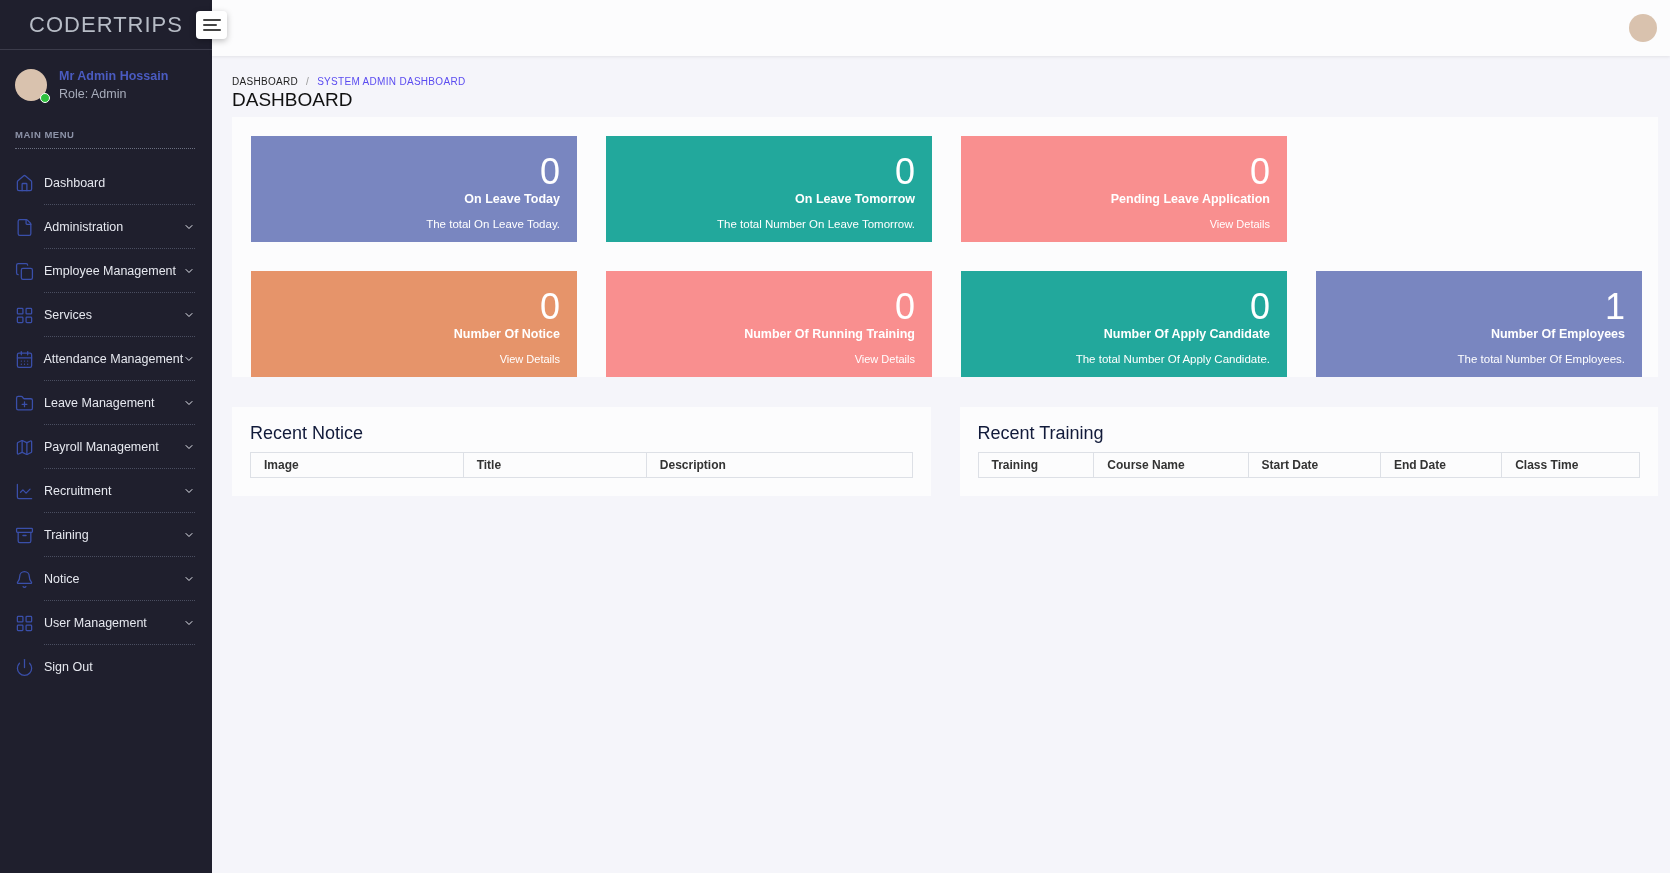 This screenshot has width=1670, height=873. What do you see at coordinates (512, 199) in the screenshot?
I see `stat-title: On Leave Today` at bounding box center [512, 199].